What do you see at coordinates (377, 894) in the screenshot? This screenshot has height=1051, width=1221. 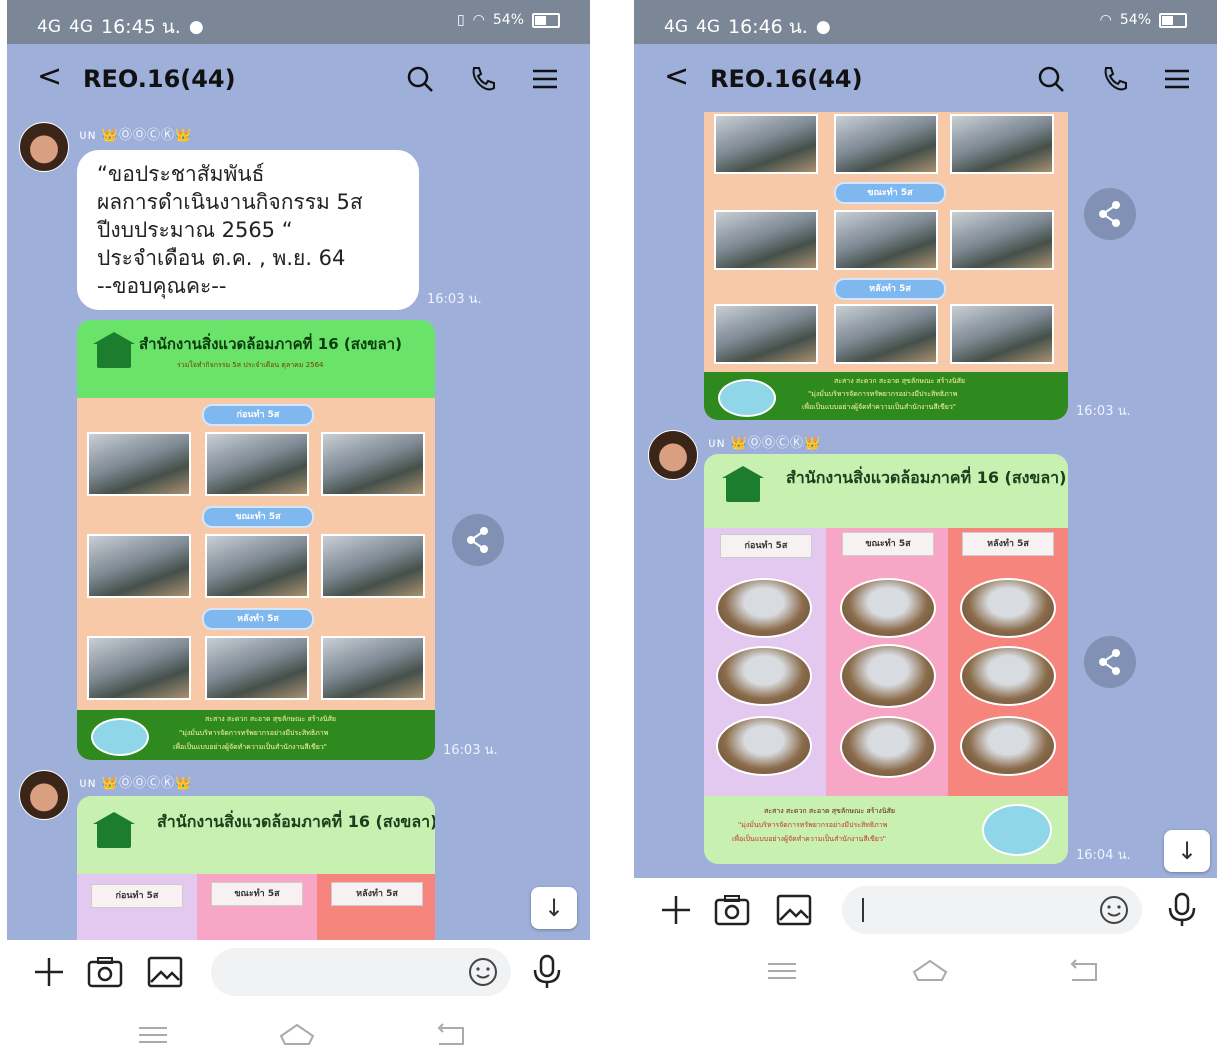 I see `column-header: หลังทำ 5ส` at bounding box center [377, 894].